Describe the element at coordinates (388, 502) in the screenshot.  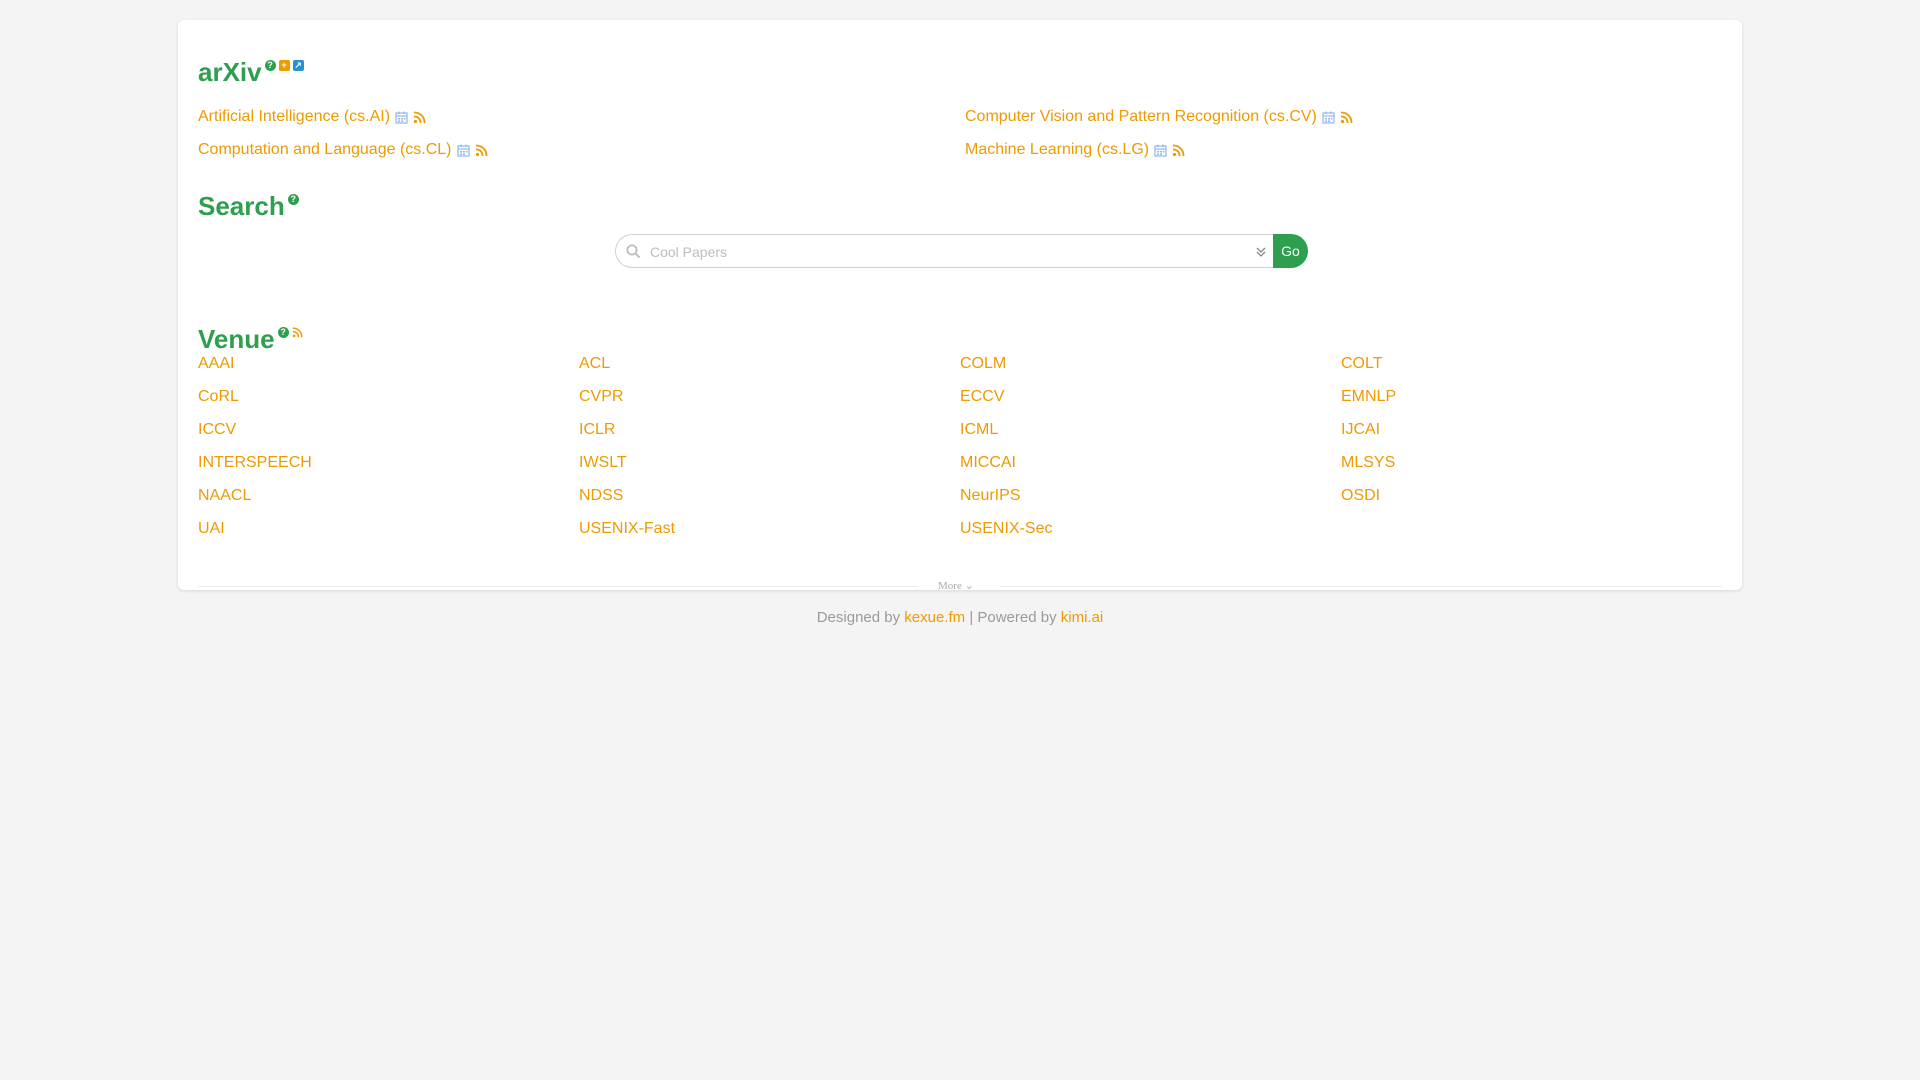
I see `venue-link: NAACL` at that location.